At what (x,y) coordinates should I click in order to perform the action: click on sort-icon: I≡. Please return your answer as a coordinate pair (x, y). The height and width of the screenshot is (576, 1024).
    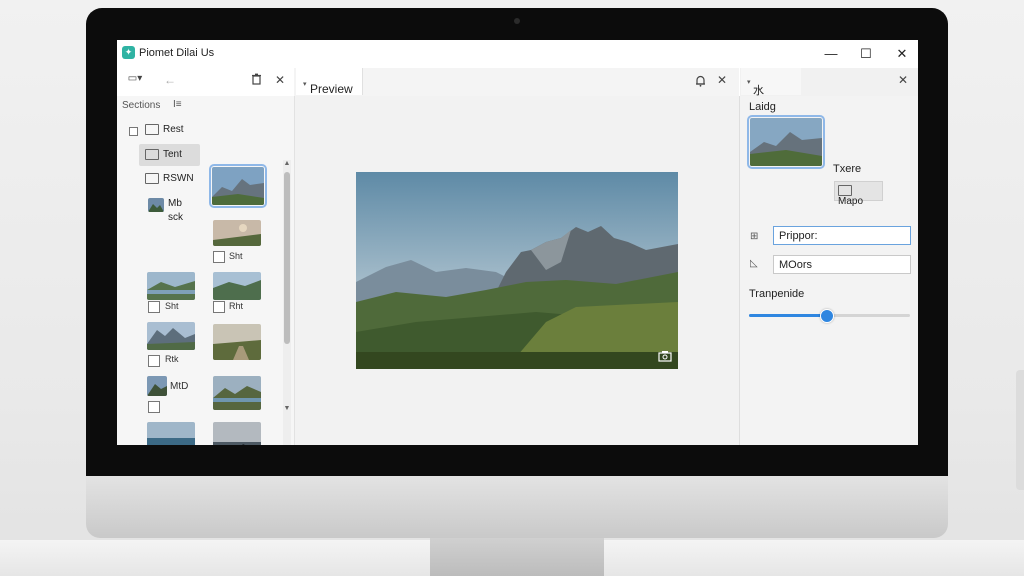
    Looking at the image, I should click on (177, 104).